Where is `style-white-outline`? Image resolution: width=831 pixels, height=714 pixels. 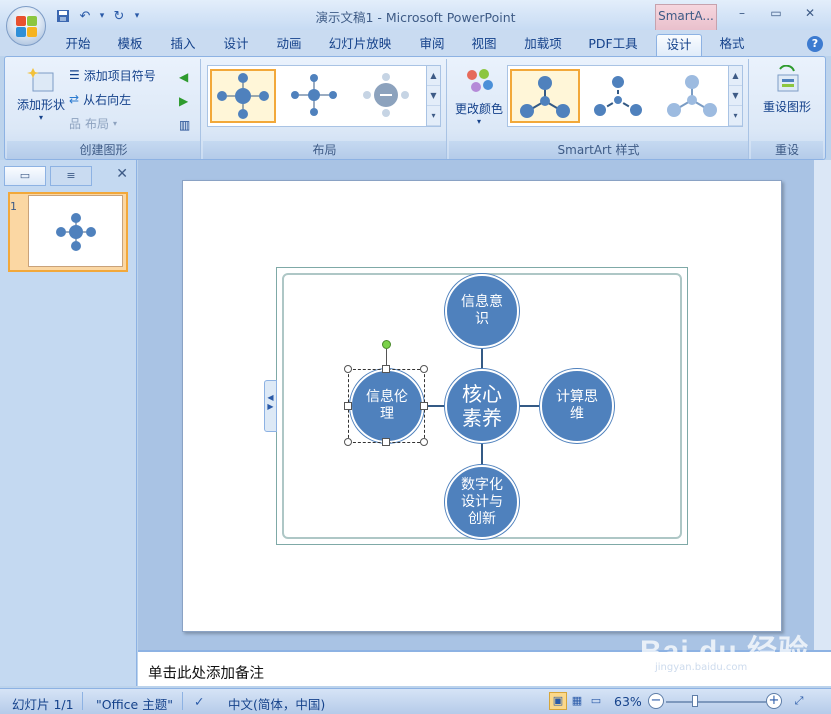
style-white-outline is located at coordinates (619, 96).